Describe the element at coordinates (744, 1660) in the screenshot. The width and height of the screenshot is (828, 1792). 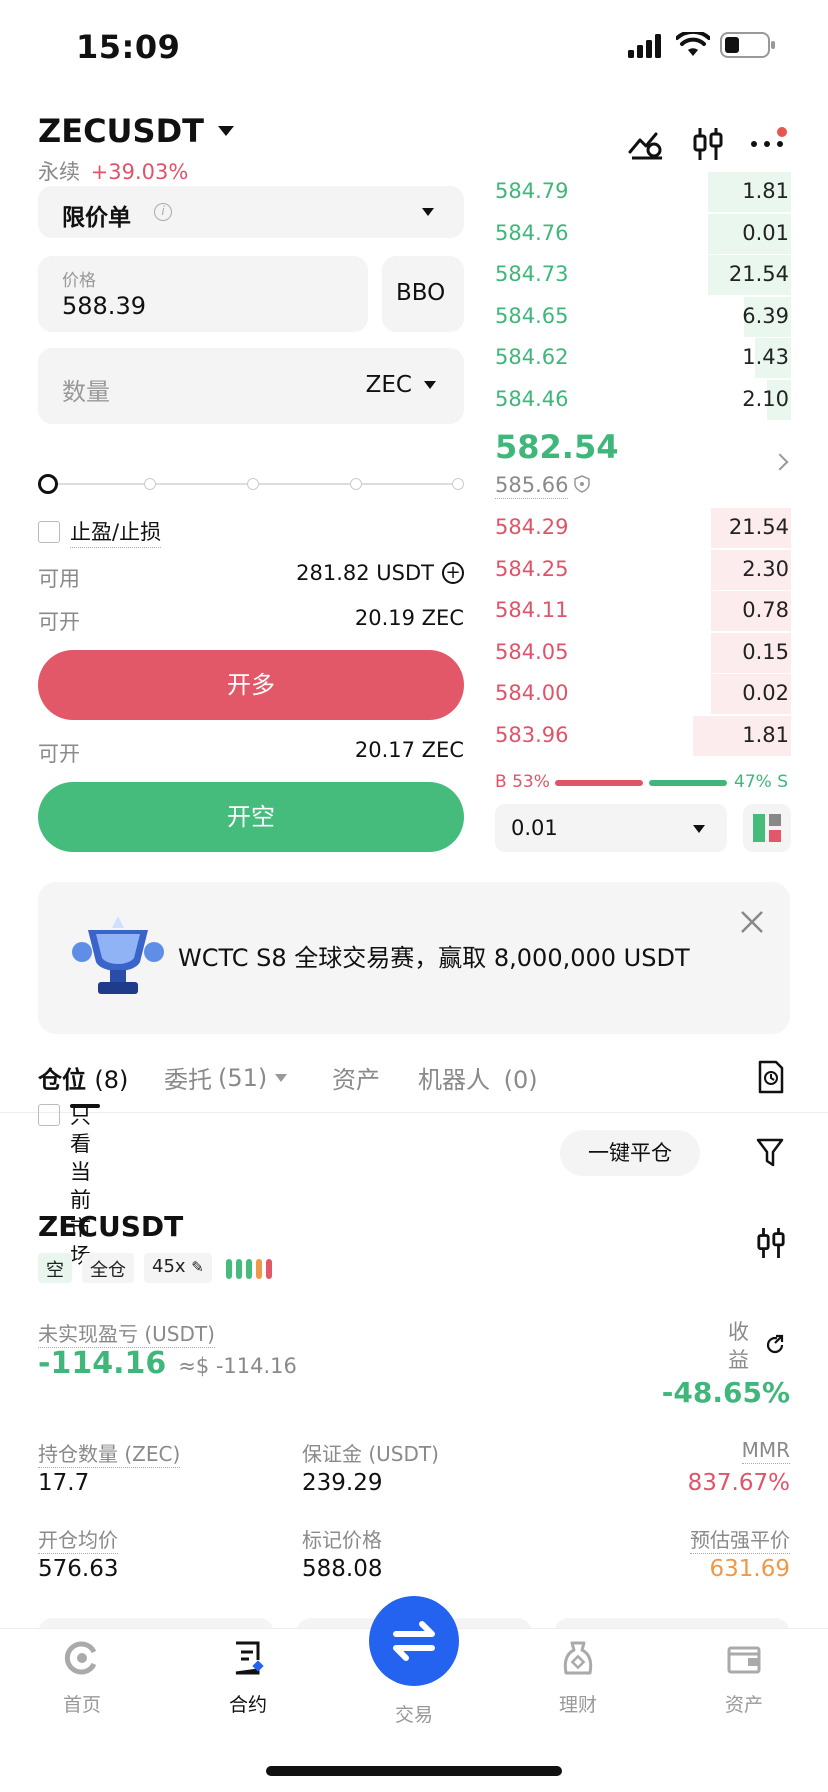
I see `wallet-icon` at that location.